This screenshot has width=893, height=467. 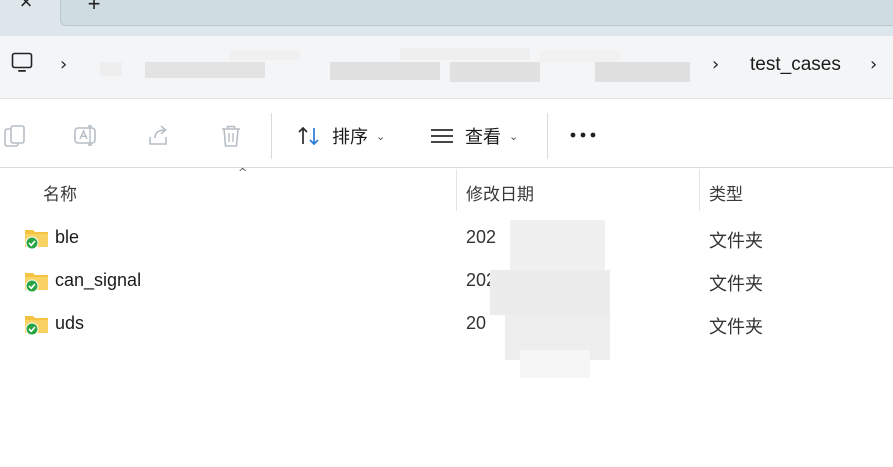 I want to click on sort-ascending-icon: ^, so click(x=243, y=172).